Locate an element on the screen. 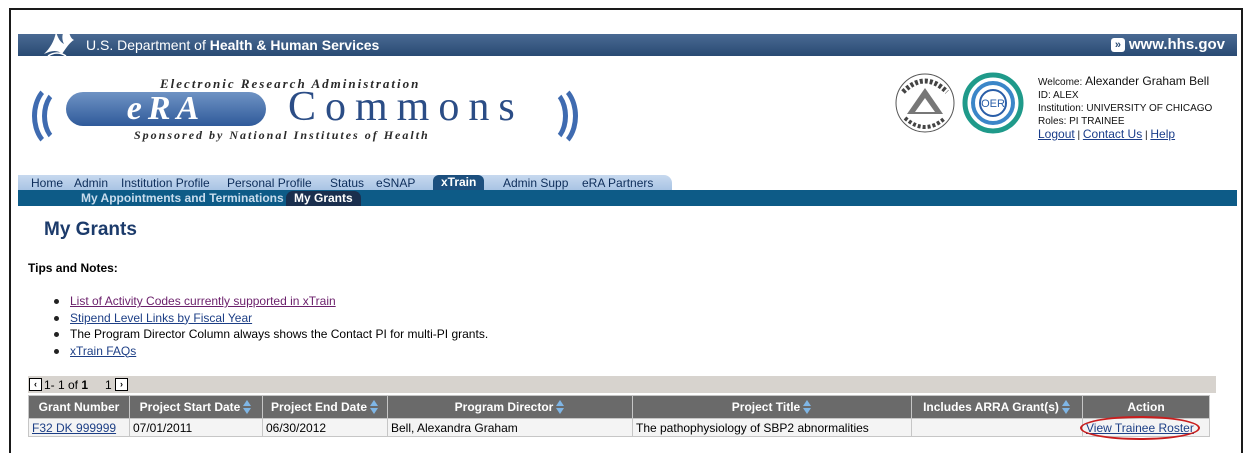 The height and width of the screenshot is (453, 1245). logo-era: eRA is located at coordinates (166, 109).